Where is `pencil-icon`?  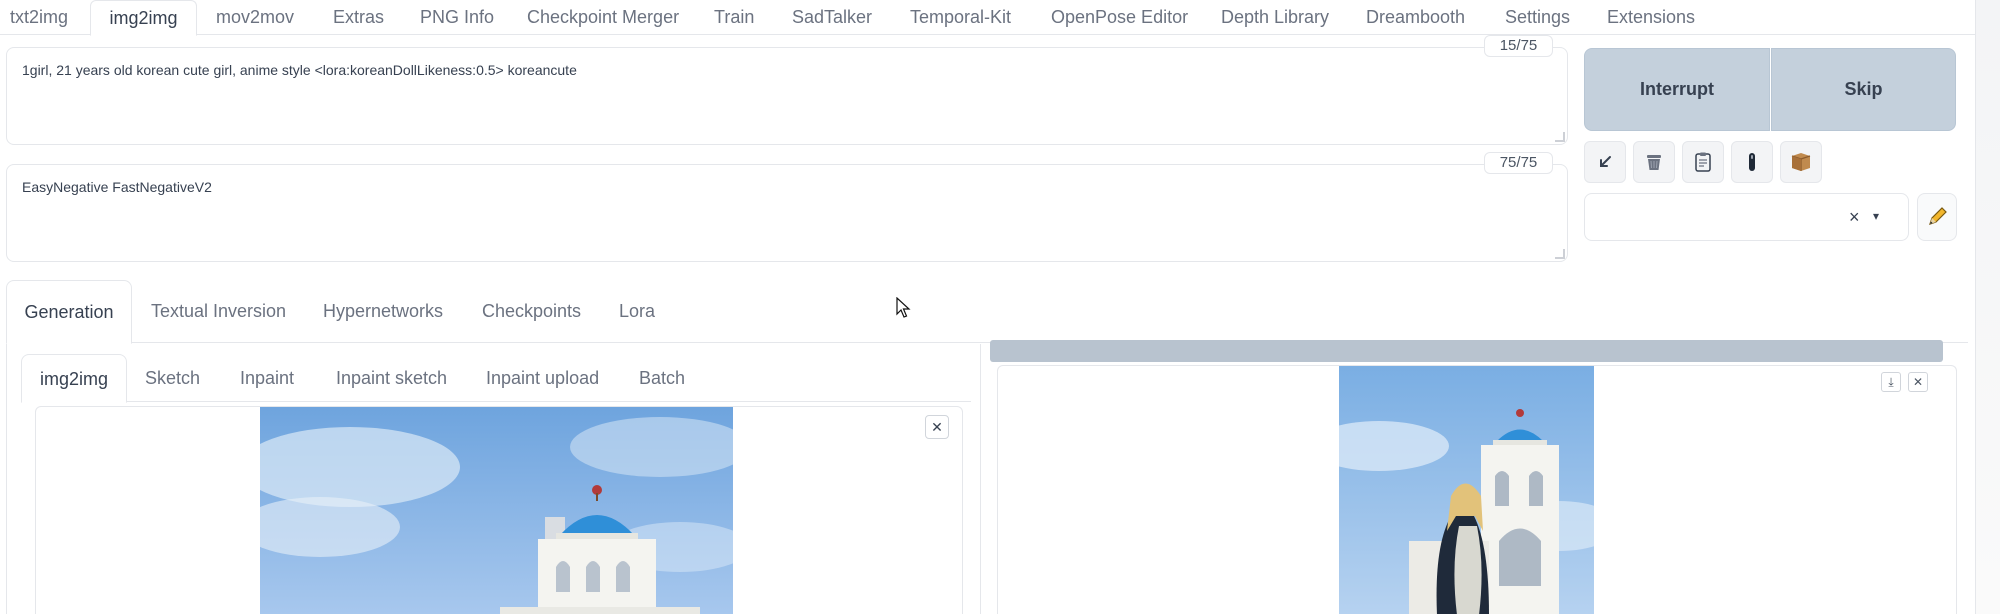
pencil-icon is located at coordinates (1938, 216).